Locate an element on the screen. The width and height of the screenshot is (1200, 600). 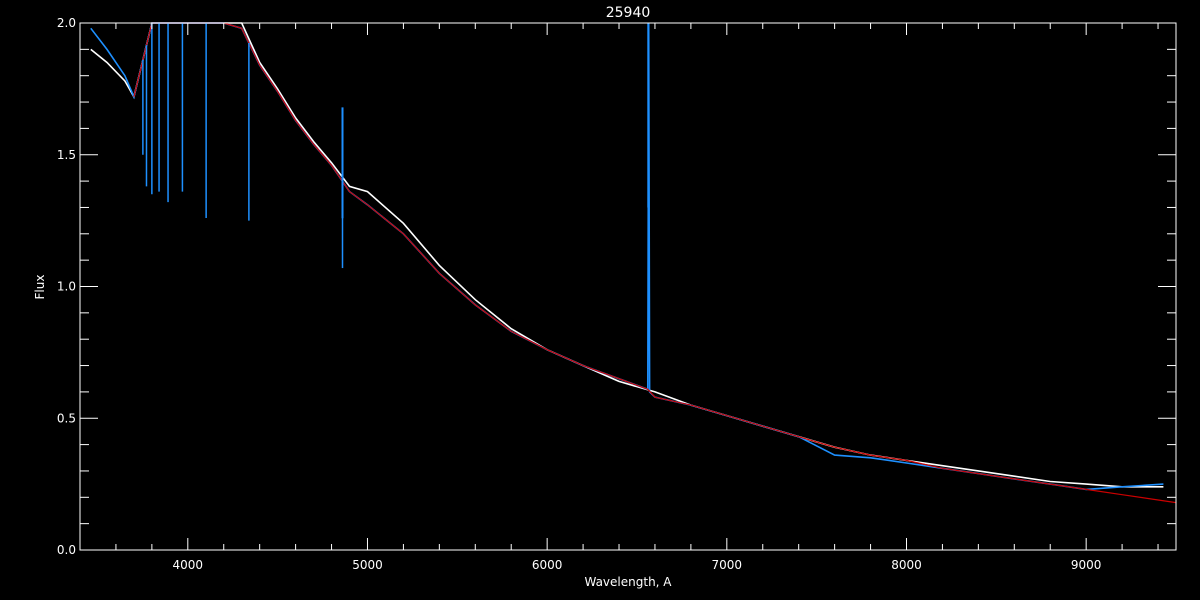
y-tick-label: 0.0 is located at coordinates (66, 550).